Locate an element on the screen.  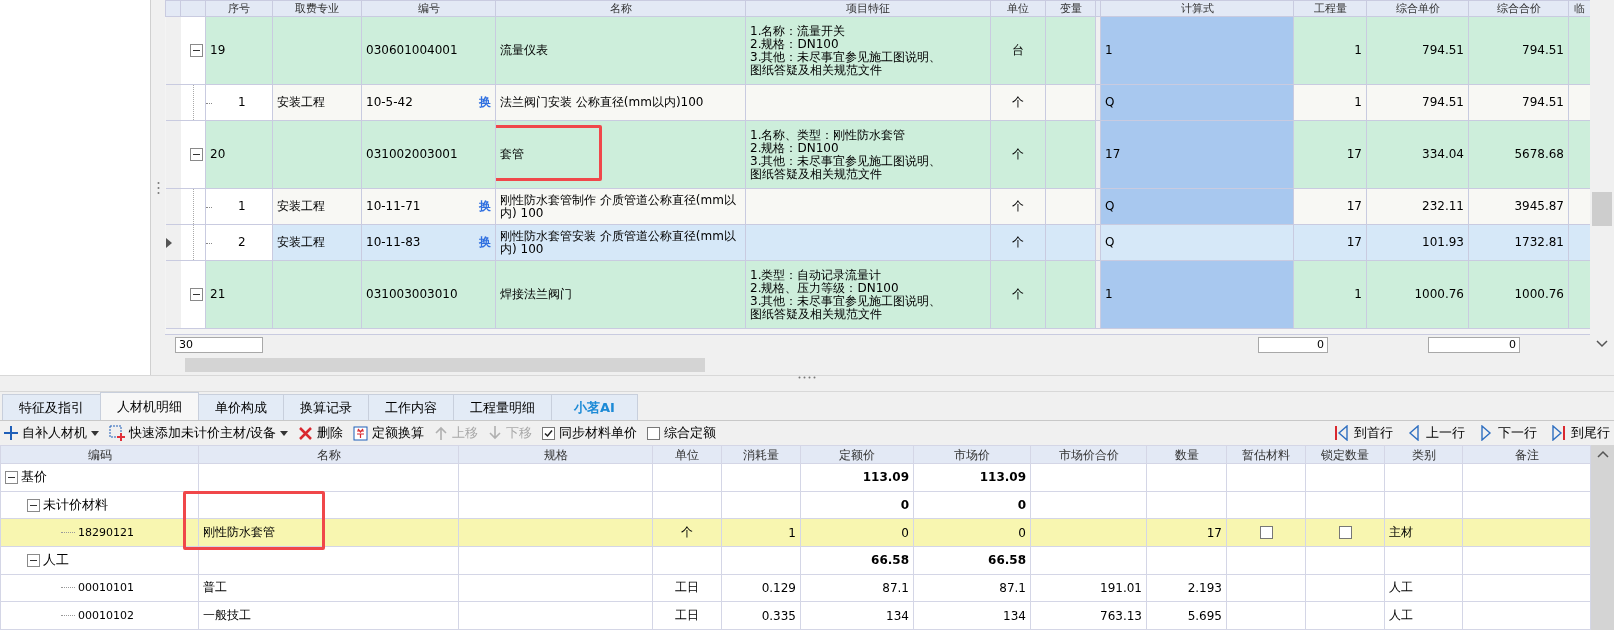
column-header: 取费专业 is located at coordinates (317, 8).